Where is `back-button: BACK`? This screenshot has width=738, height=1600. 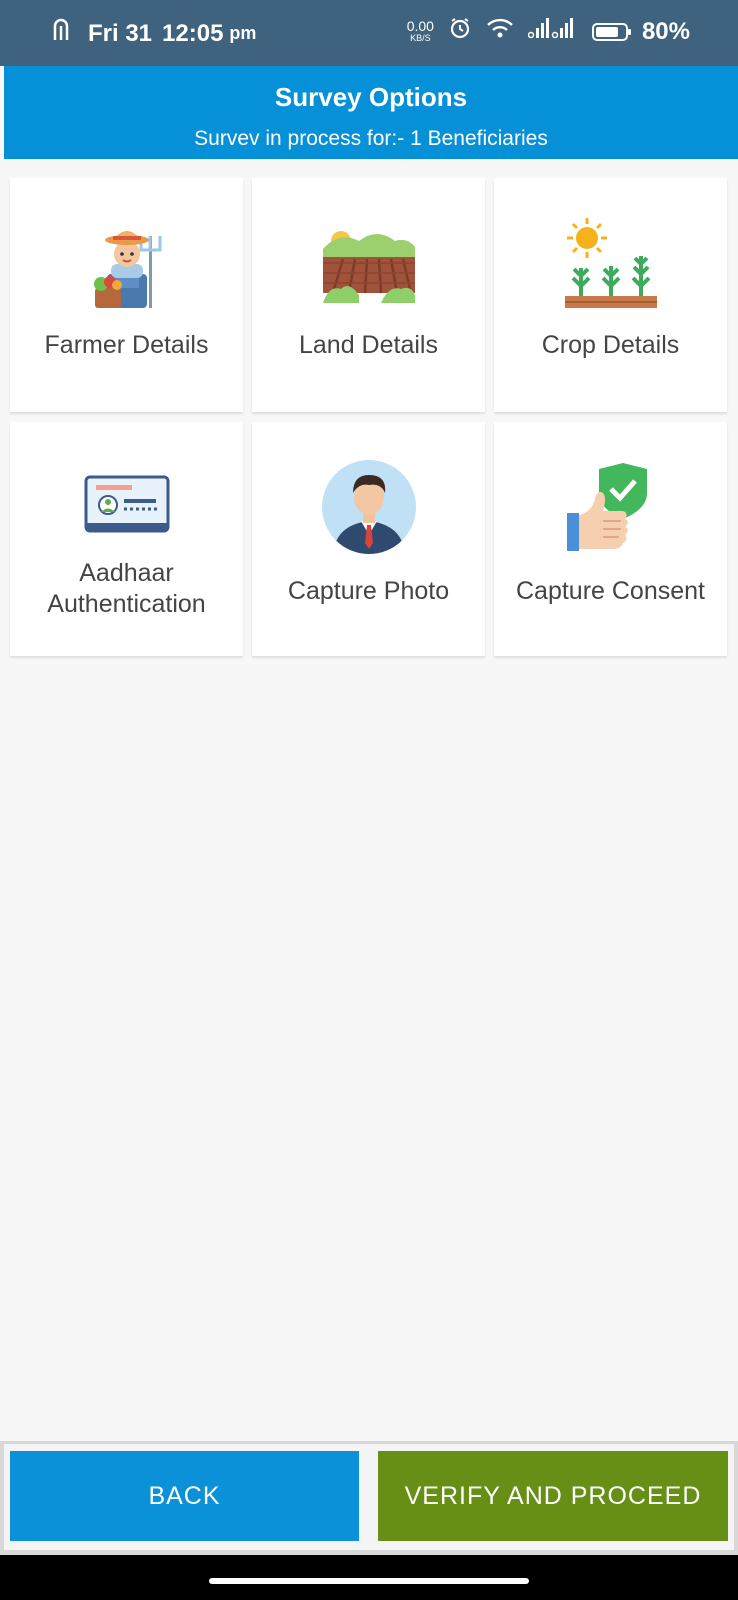 back-button: BACK is located at coordinates (184, 1496).